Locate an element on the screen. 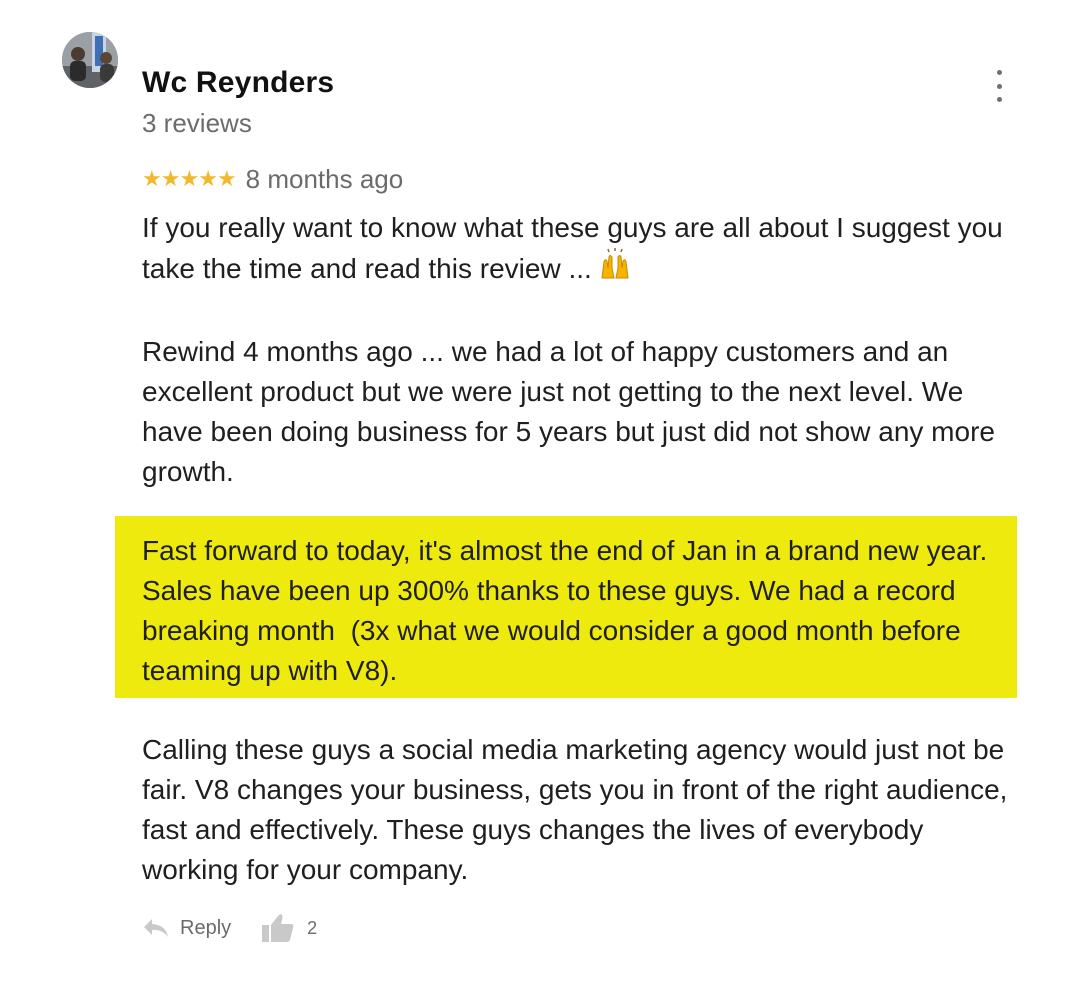 This screenshot has width=1082, height=998. rating-row: ★ ★ ★ ★ ★ 8 months ago is located at coordinates (272, 179).